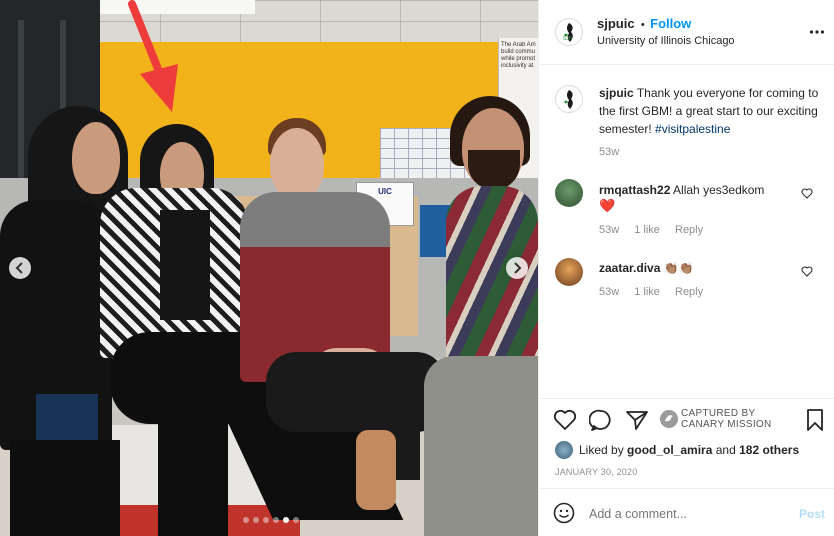 The width and height of the screenshot is (834, 536). What do you see at coordinates (286, 520) in the screenshot?
I see `carousel-dot-active` at bounding box center [286, 520].